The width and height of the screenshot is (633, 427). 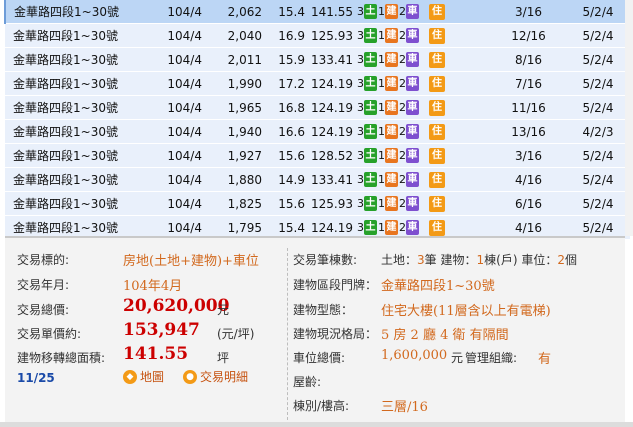 What do you see at coordinates (545, 359) in the screenshot?
I see `mgmt-value: 有` at bounding box center [545, 359].